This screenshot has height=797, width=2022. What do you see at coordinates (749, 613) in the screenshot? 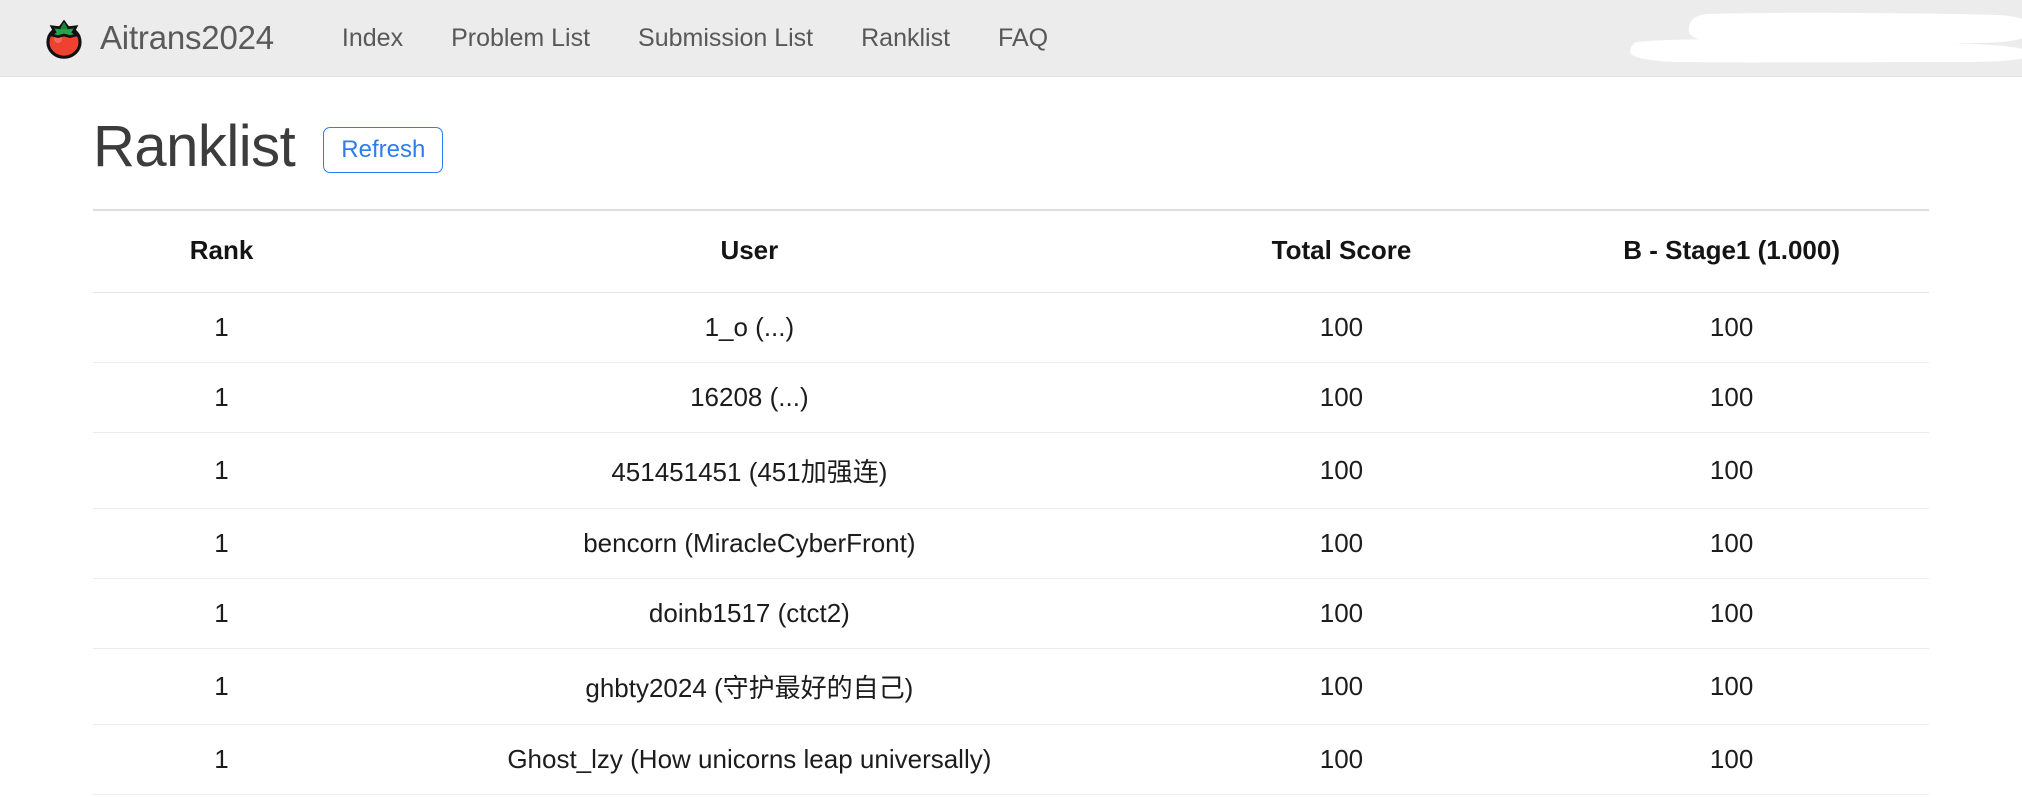
I see `cell-user: doinb1517 (ctct2)` at bounding box center [749, 613].